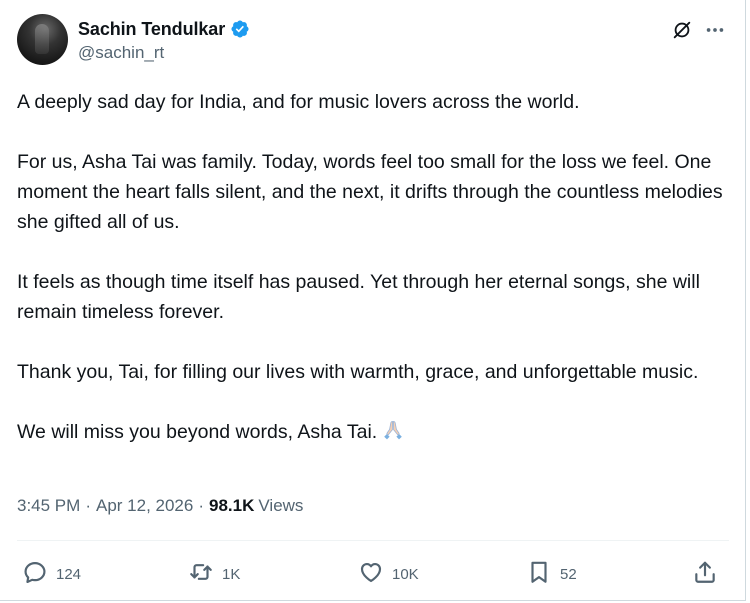 The height and width of the screenshot is (603, 750). I want to click on bookmark-button: 52, so click(551, 574).